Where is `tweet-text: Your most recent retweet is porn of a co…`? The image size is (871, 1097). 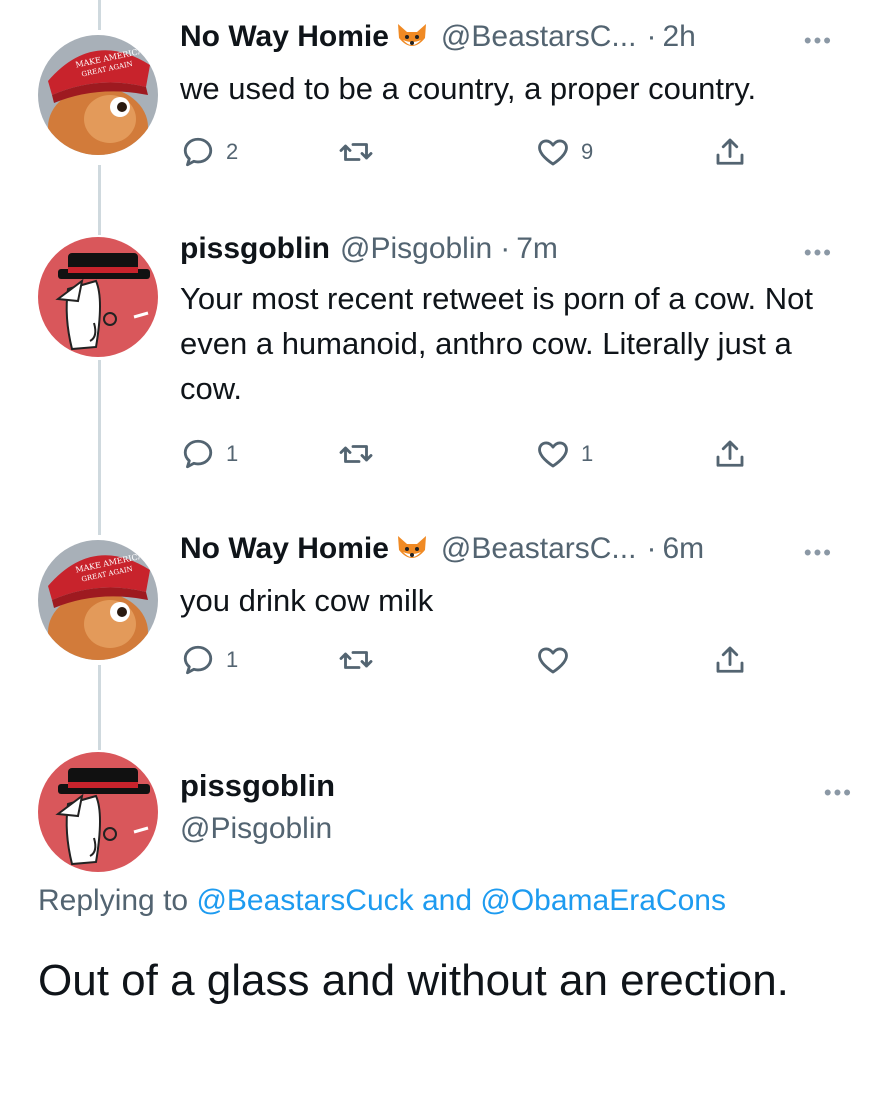
tweet-text: Your most recent retweet is porn of a co… is located at coordinates (496, 343).